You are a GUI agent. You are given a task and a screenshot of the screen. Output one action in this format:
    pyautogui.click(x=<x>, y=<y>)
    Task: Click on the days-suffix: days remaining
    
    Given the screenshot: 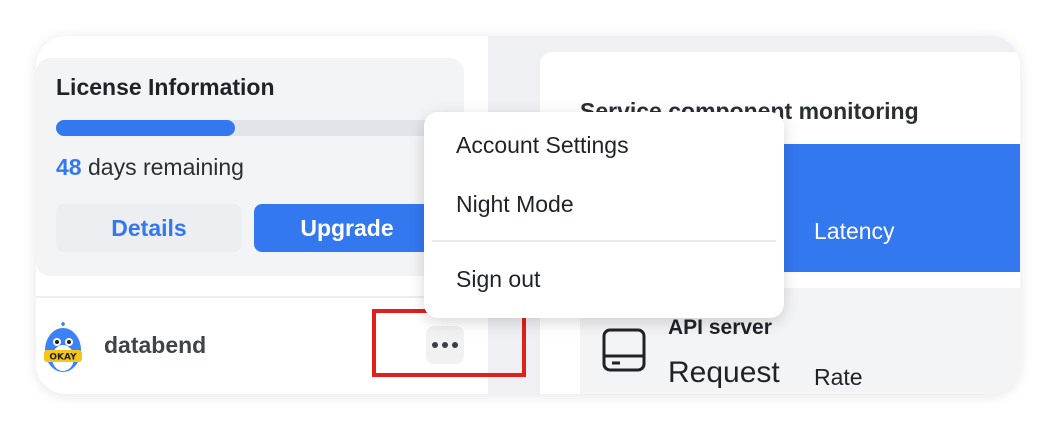 What is the action you would take?
    pyautogui.click(x=162, y=167)
    